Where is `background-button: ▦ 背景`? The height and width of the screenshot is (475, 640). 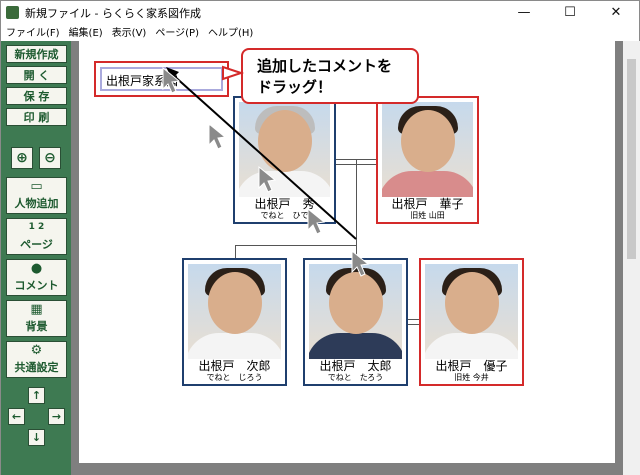
background-button: ▦ 背景 is located at coordinates (36, 318).